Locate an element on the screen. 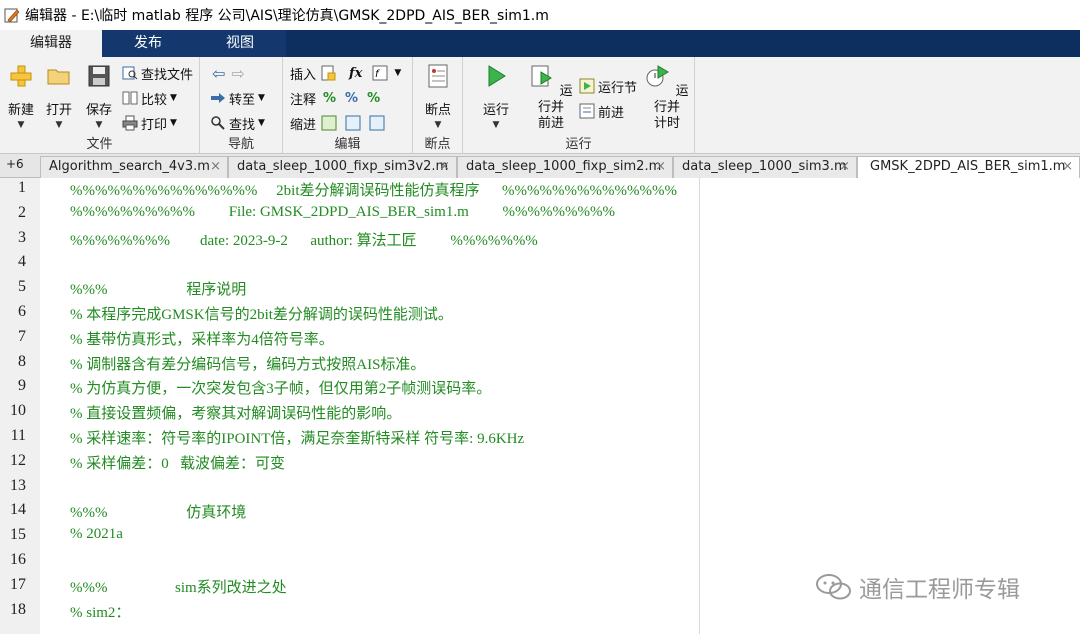 The height and width of the screenshot is (634, 1080). advance-icon is located at coordinates (587, 111).